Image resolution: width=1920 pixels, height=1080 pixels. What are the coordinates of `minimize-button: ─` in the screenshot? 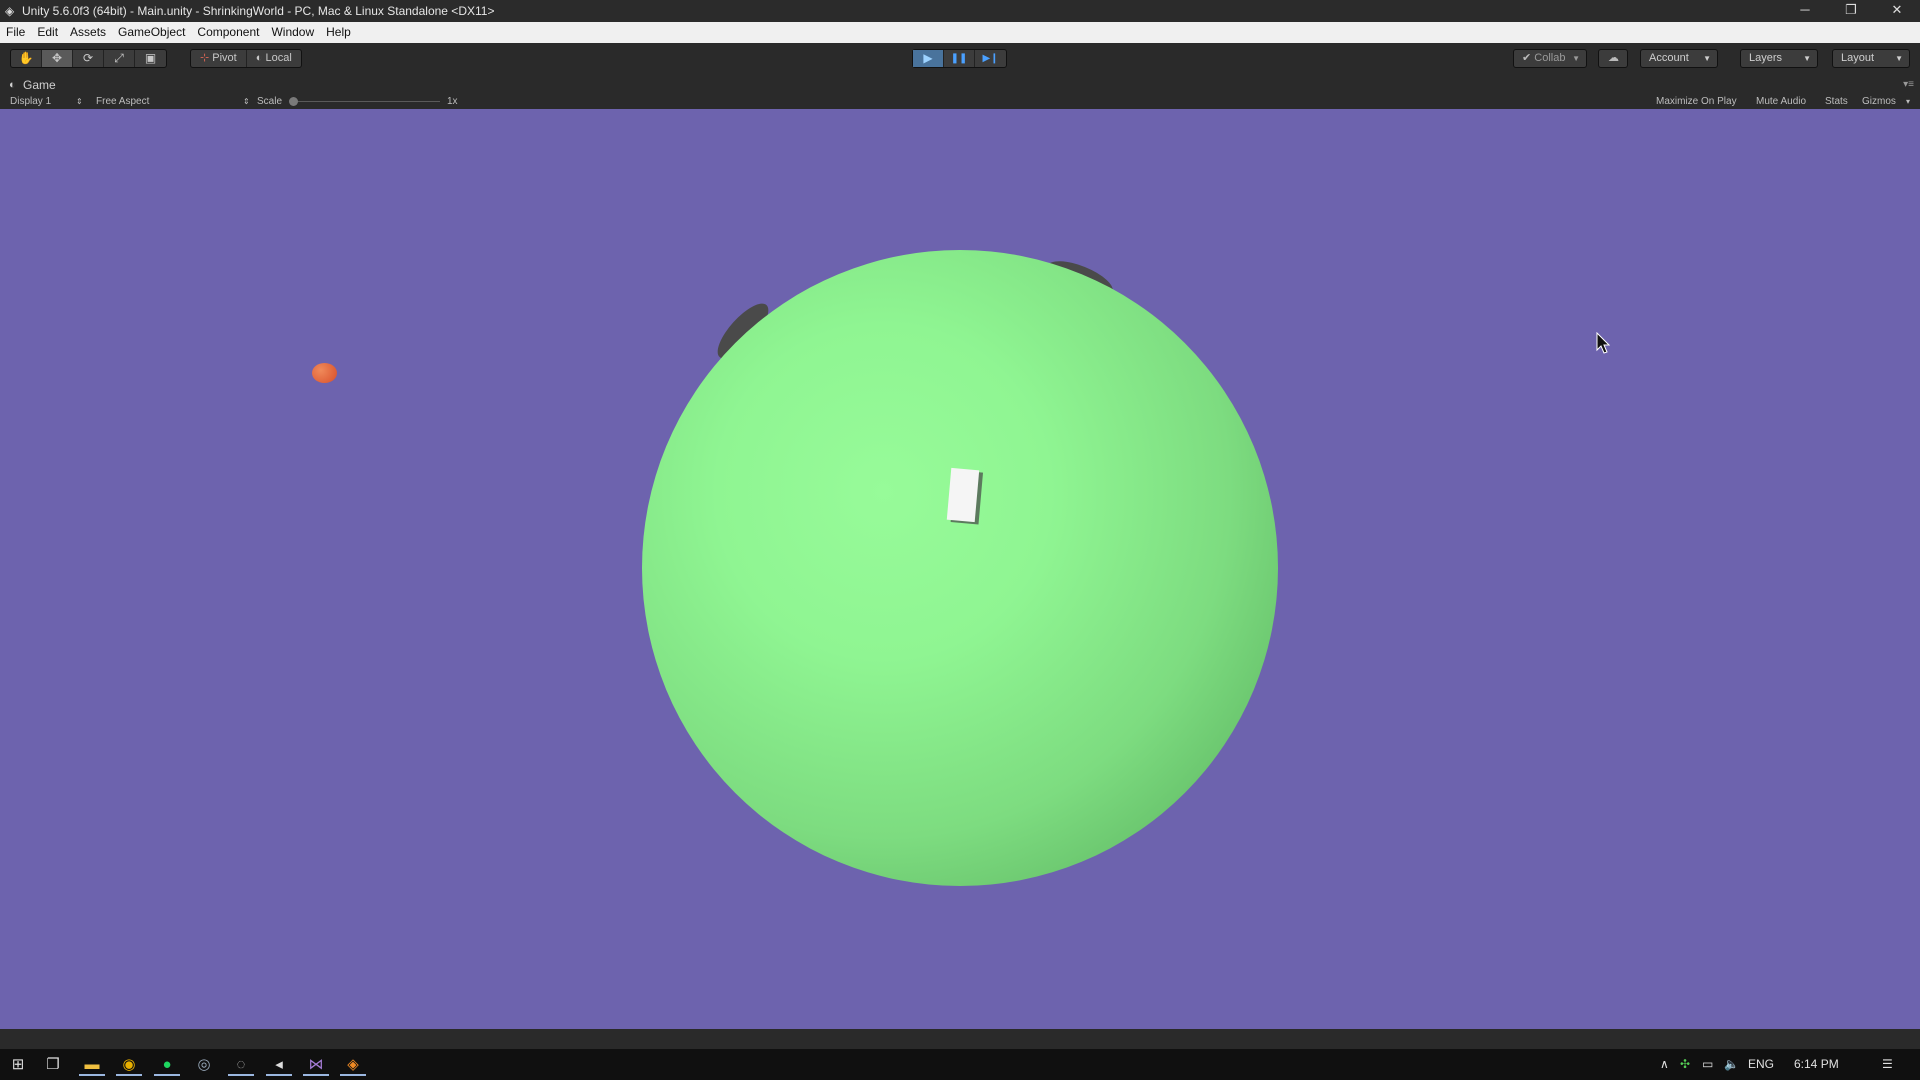 It's located at (1805, 11).